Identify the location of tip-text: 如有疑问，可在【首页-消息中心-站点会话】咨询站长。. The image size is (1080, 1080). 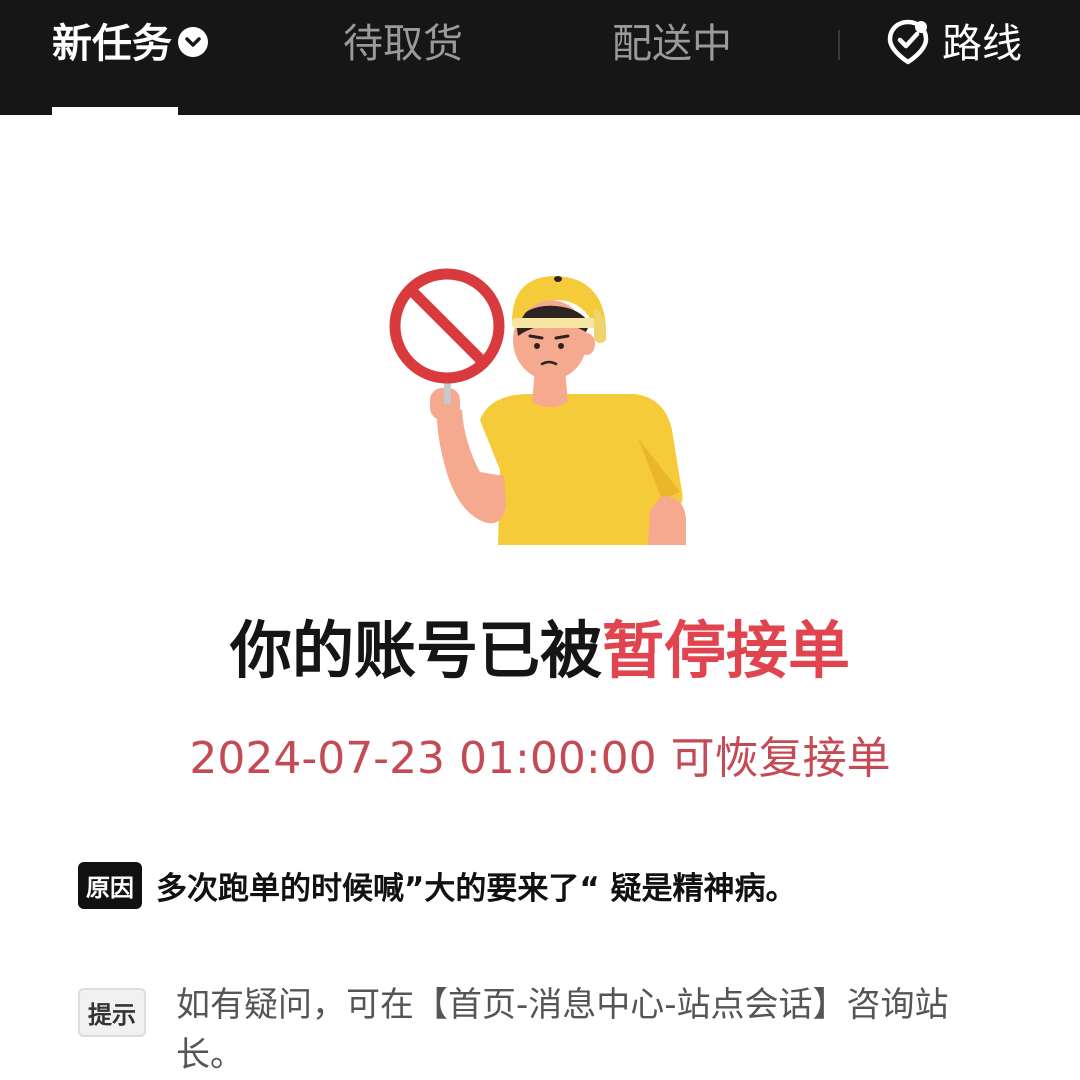
(562, 1030).